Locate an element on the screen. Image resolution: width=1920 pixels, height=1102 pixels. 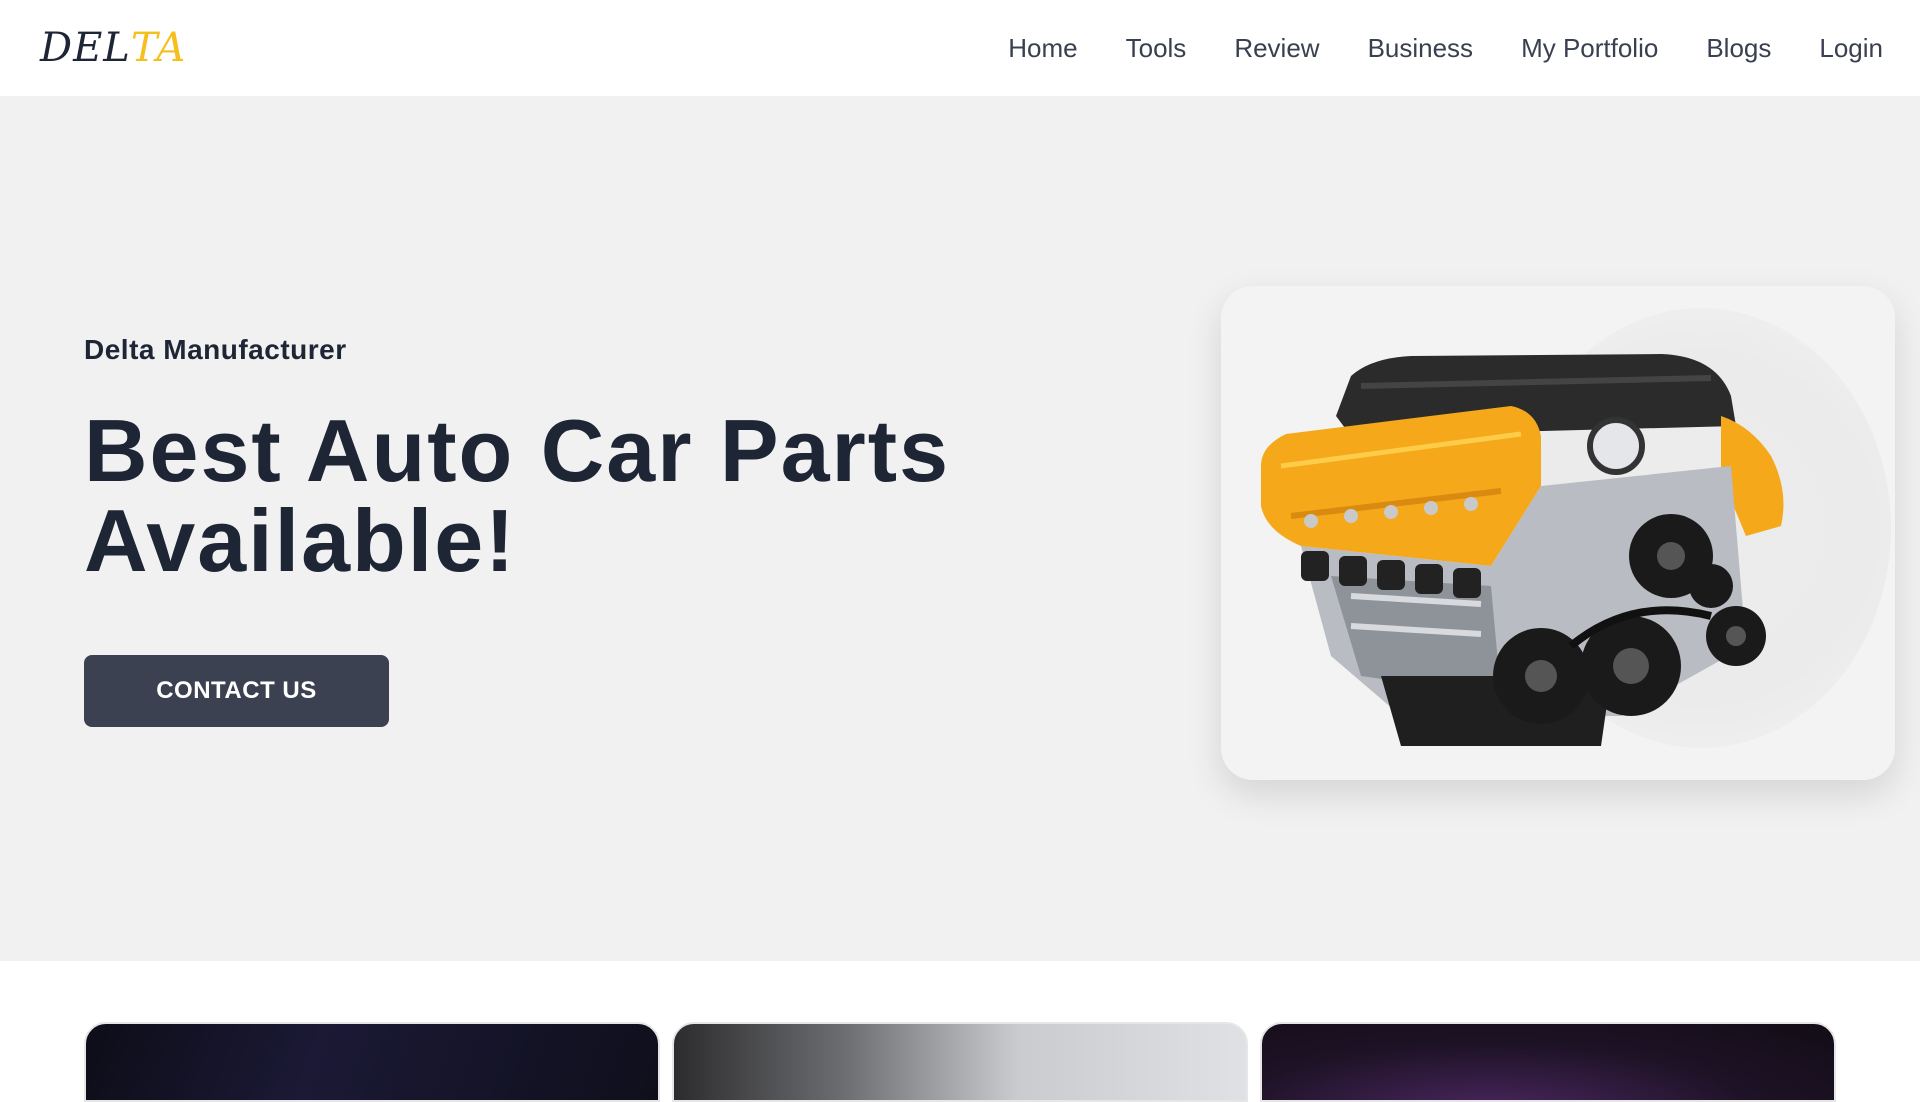
hero-headline: Best Auto Car Parts Available! is located at coordinates (624, 496).